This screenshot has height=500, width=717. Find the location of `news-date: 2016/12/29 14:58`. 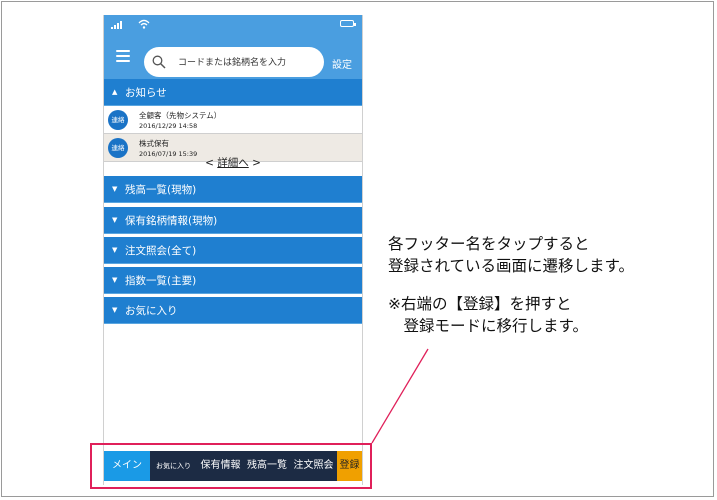

news-date: 2016/12/29 14:58 is located at coordinates (168, 126).